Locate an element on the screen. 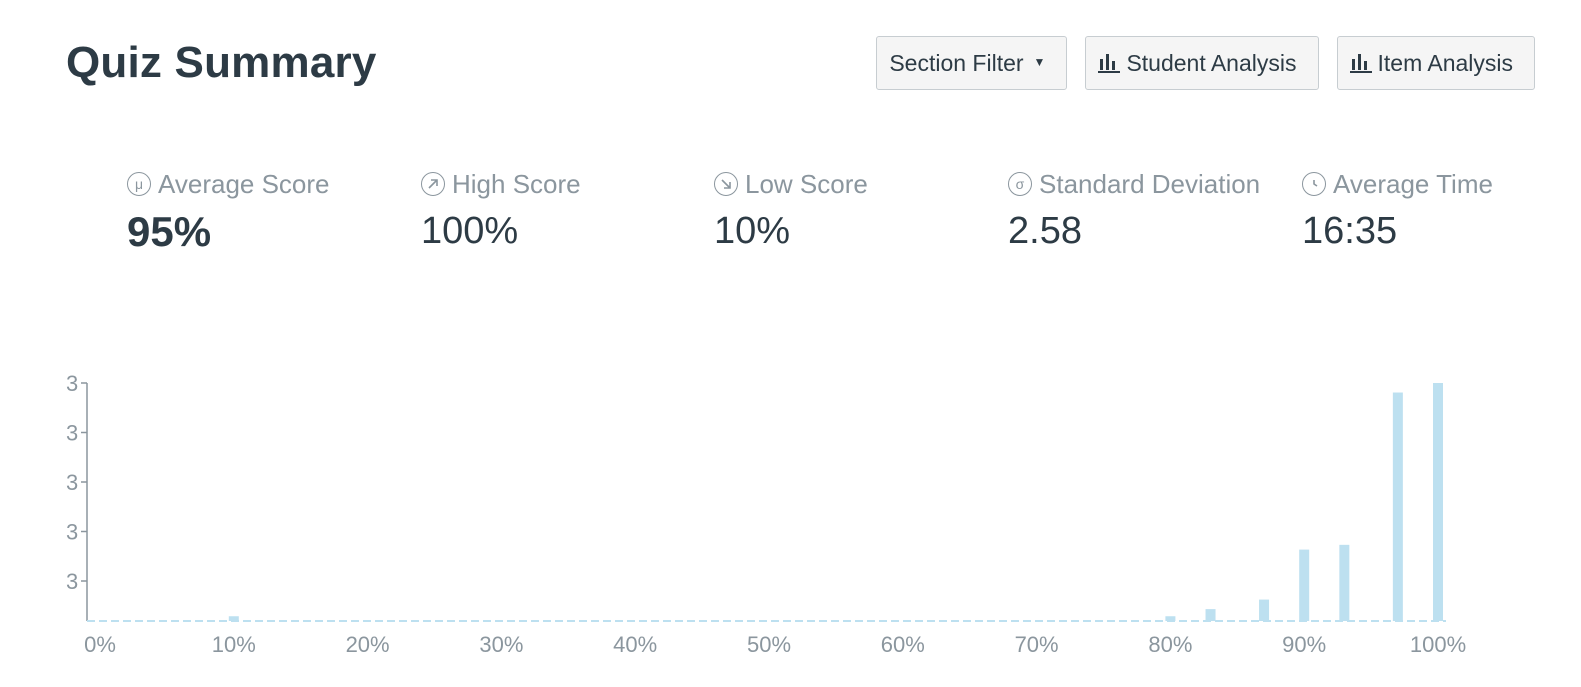 This screenshot has width=1581, height=687. x-tick-label: 30% is located at coordinates (501, 644).